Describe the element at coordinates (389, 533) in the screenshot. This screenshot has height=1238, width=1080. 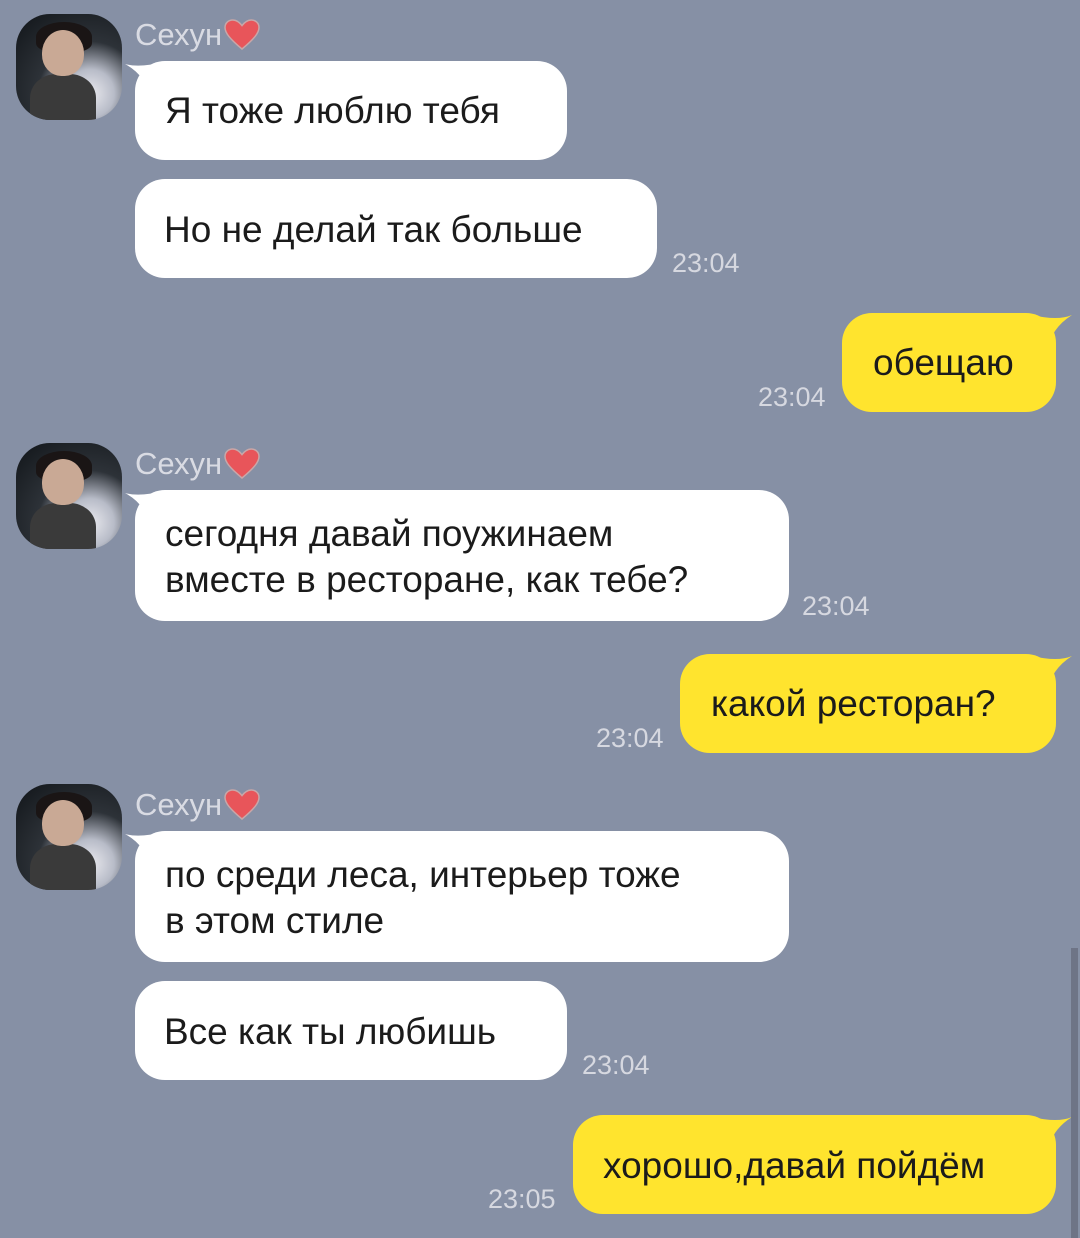
I see `message-text: сегодня давай поужинаем` at that location.